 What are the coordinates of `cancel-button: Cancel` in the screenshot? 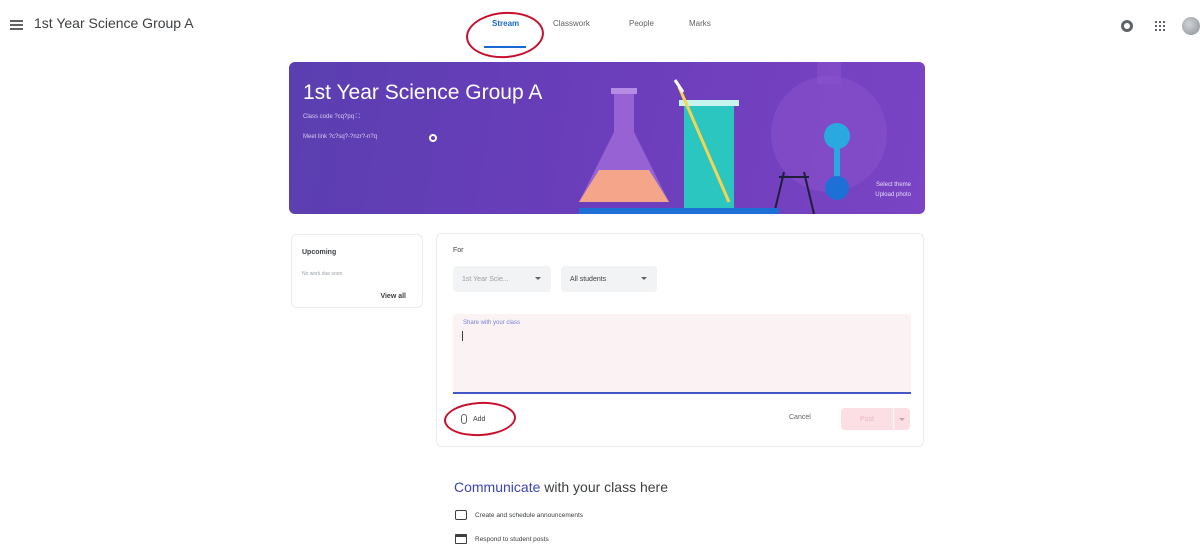 It's located at (800, 417).